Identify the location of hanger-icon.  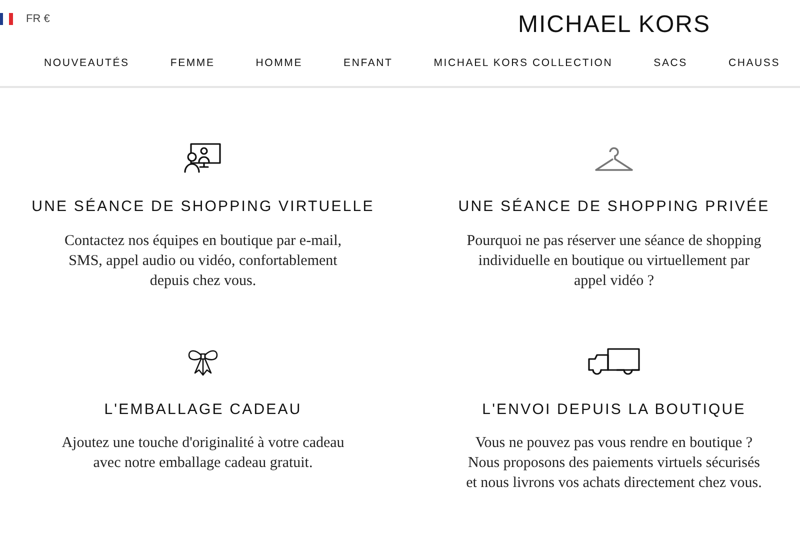
(614, 160).